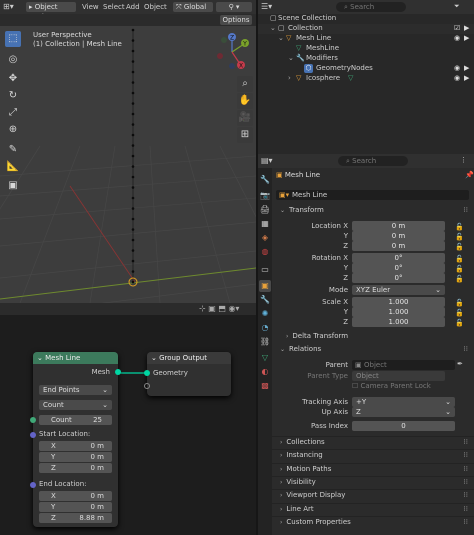 The width and height of the screenshot is (474, 535). What do you see at coordinates (366, 49) in the screenshot?
I see `outliner-row-meshline-data: ▽ MeshLine` at bounding box center [366, 49].